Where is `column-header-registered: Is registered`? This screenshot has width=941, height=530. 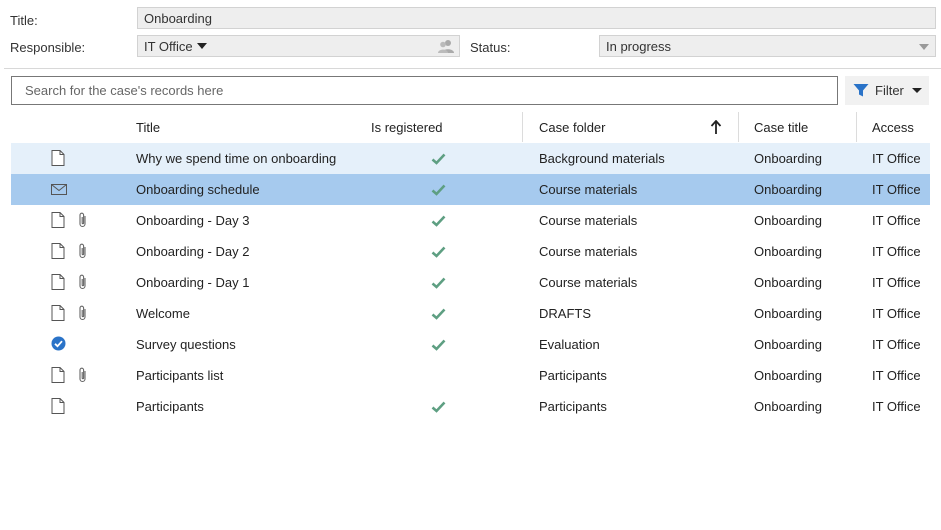
column-header-registered: Is registered is located at coordinates (407, 128).